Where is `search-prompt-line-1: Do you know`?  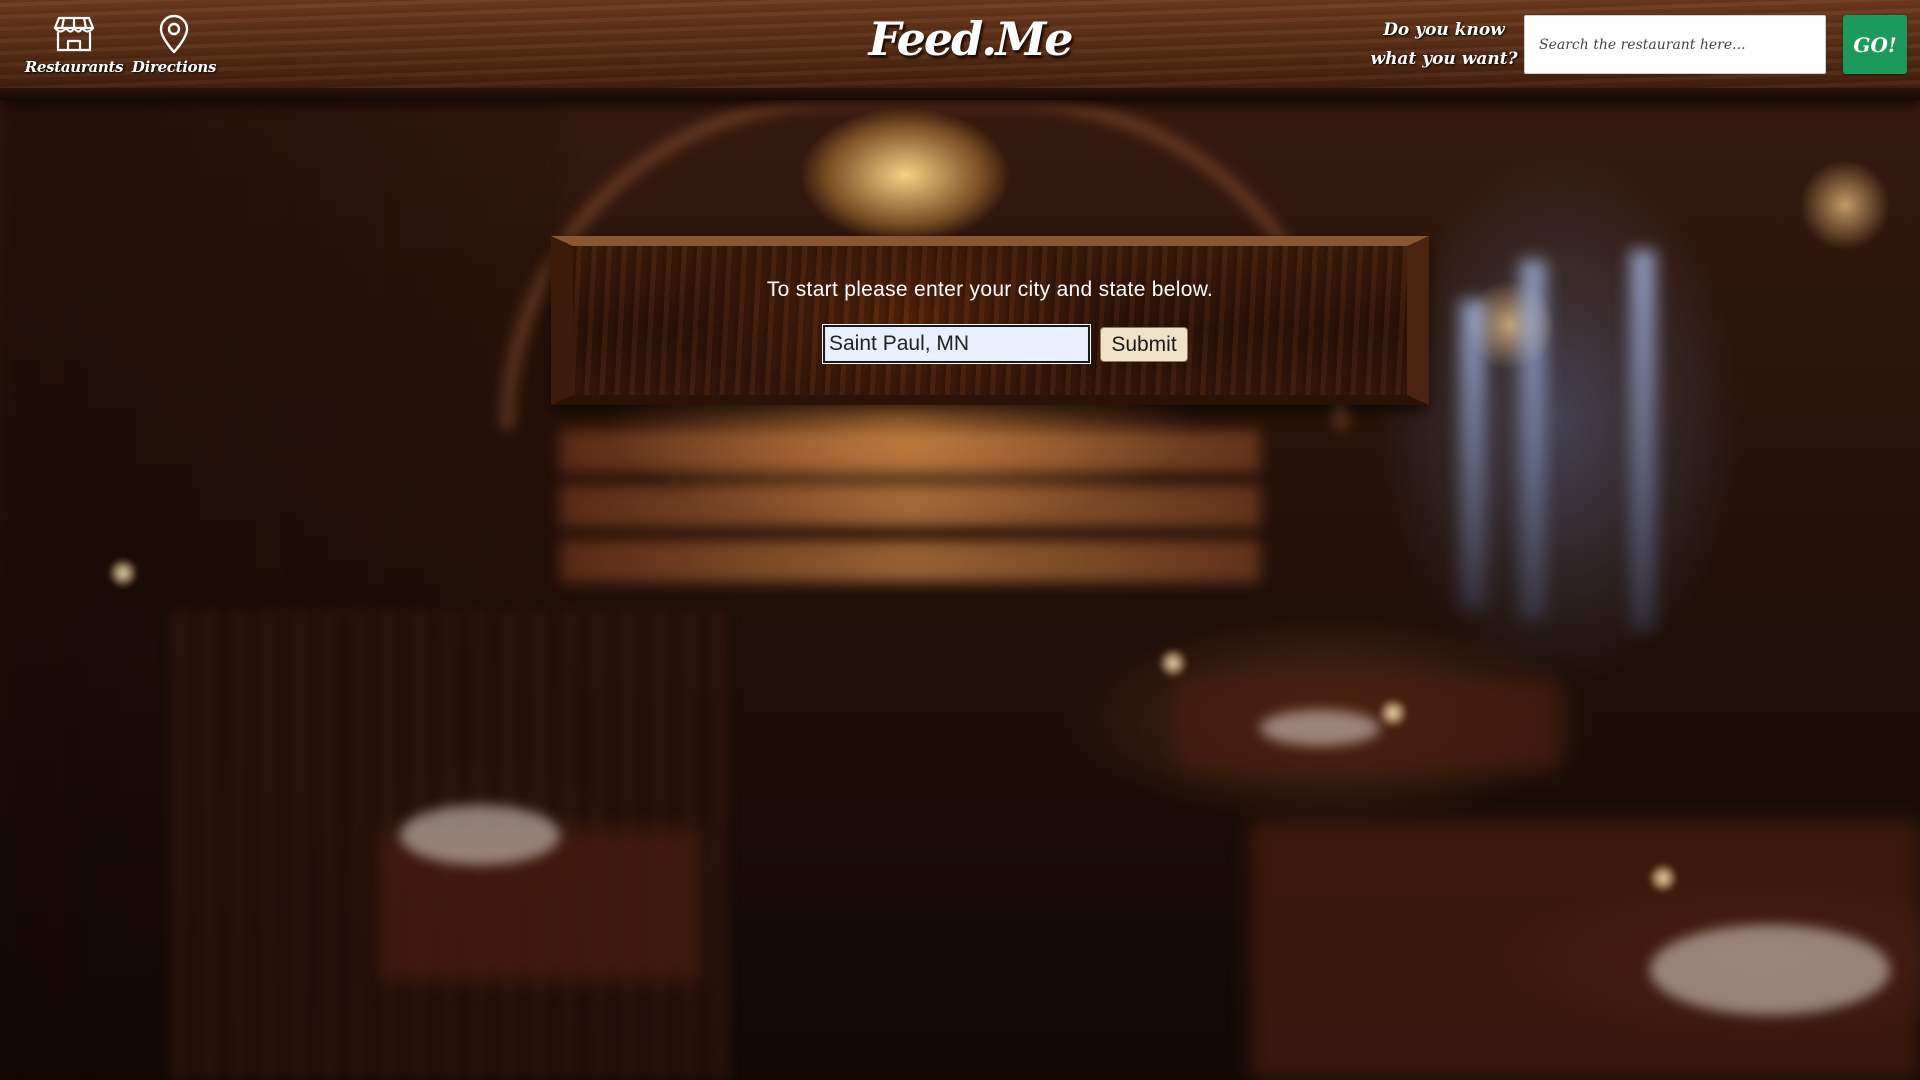
search-prompt-line-1: Do you know is located at coordinates (1444, 30).